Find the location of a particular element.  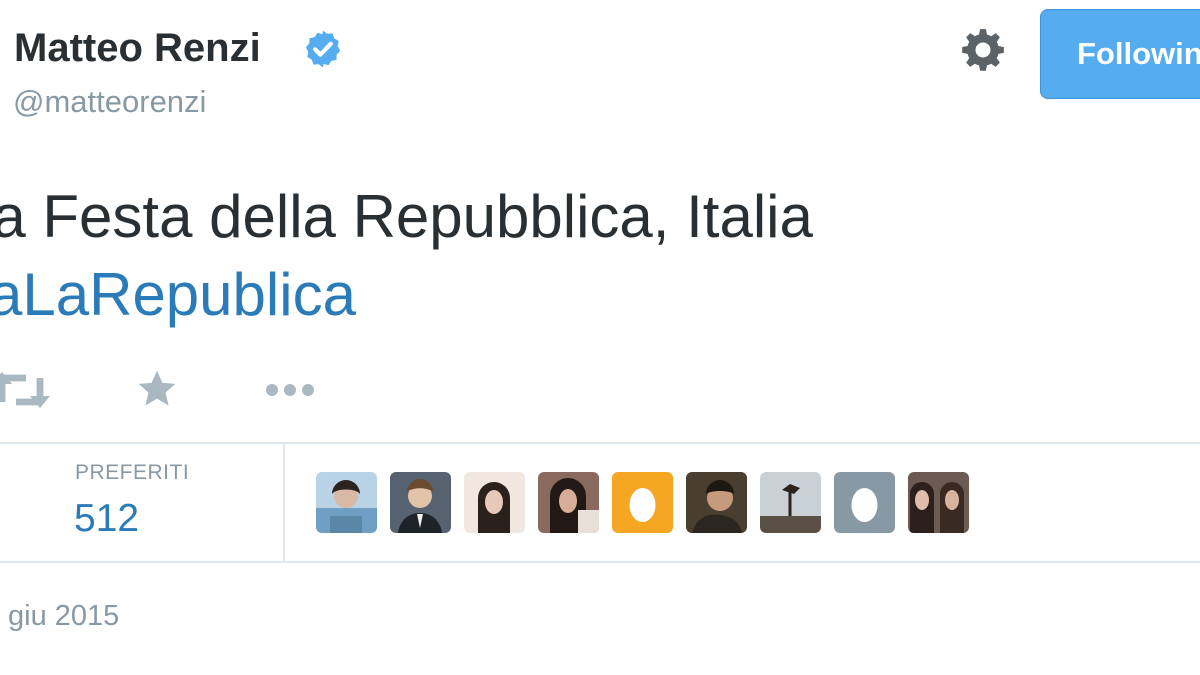

author-handle: @matteorenzi is located at coordinates (109, 102).